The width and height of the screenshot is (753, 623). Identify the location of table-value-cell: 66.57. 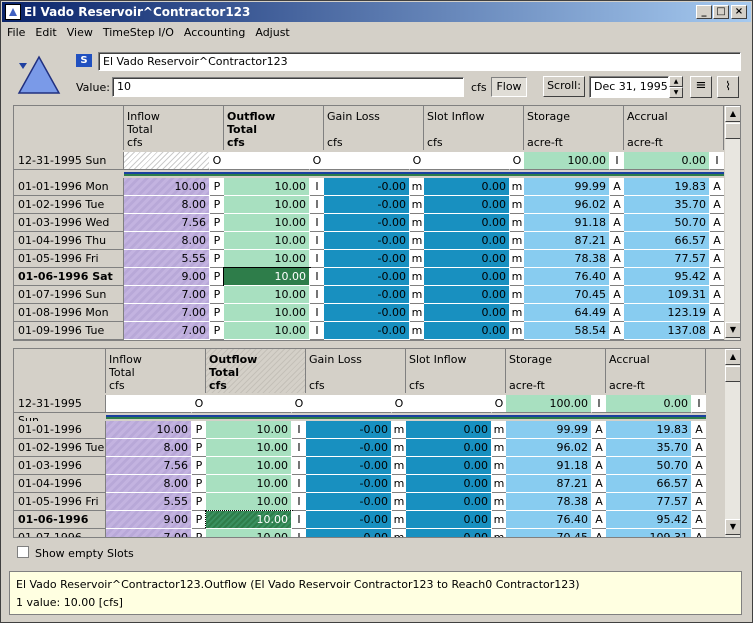
(667, 241).